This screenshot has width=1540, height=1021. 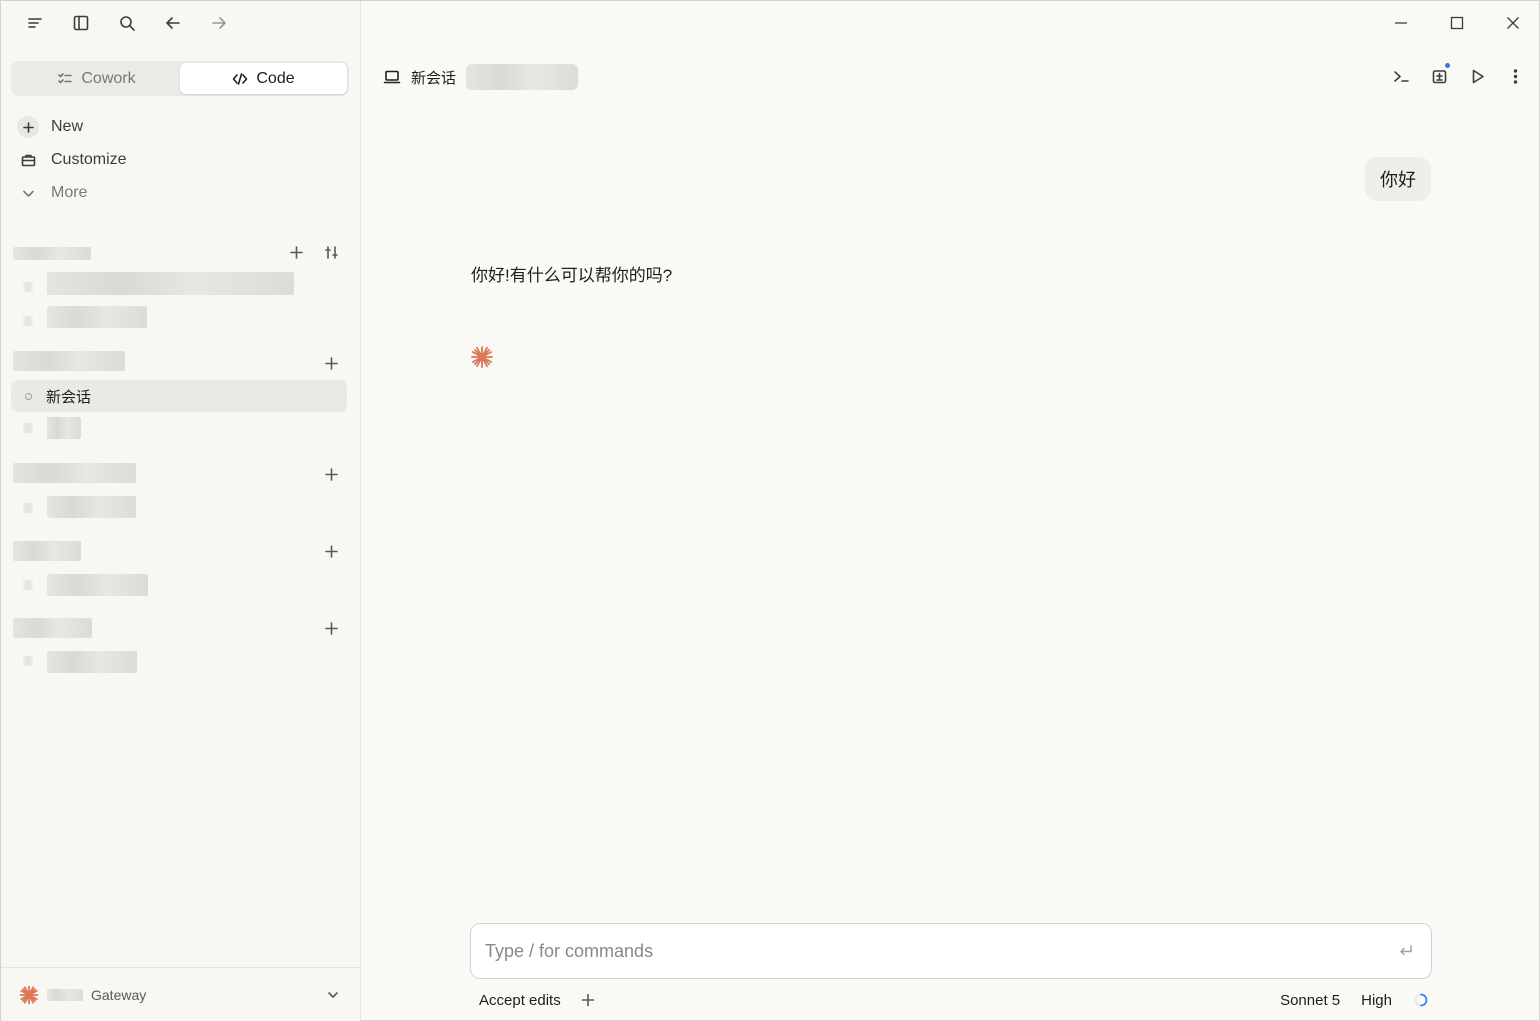 What do you see at coordinates (179, 396) in the screenshot?
I see `session-item-active: 新会话` at bounding box center [179, 396].